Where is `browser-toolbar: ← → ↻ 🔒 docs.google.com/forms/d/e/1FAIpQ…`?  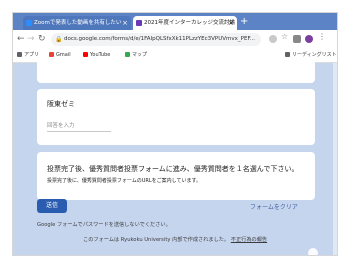 browser-toolbar: ← → ↻ 🔒 docs.google.com/forms/d/e/1FAIpQ… is located at coordinates (175, 39).